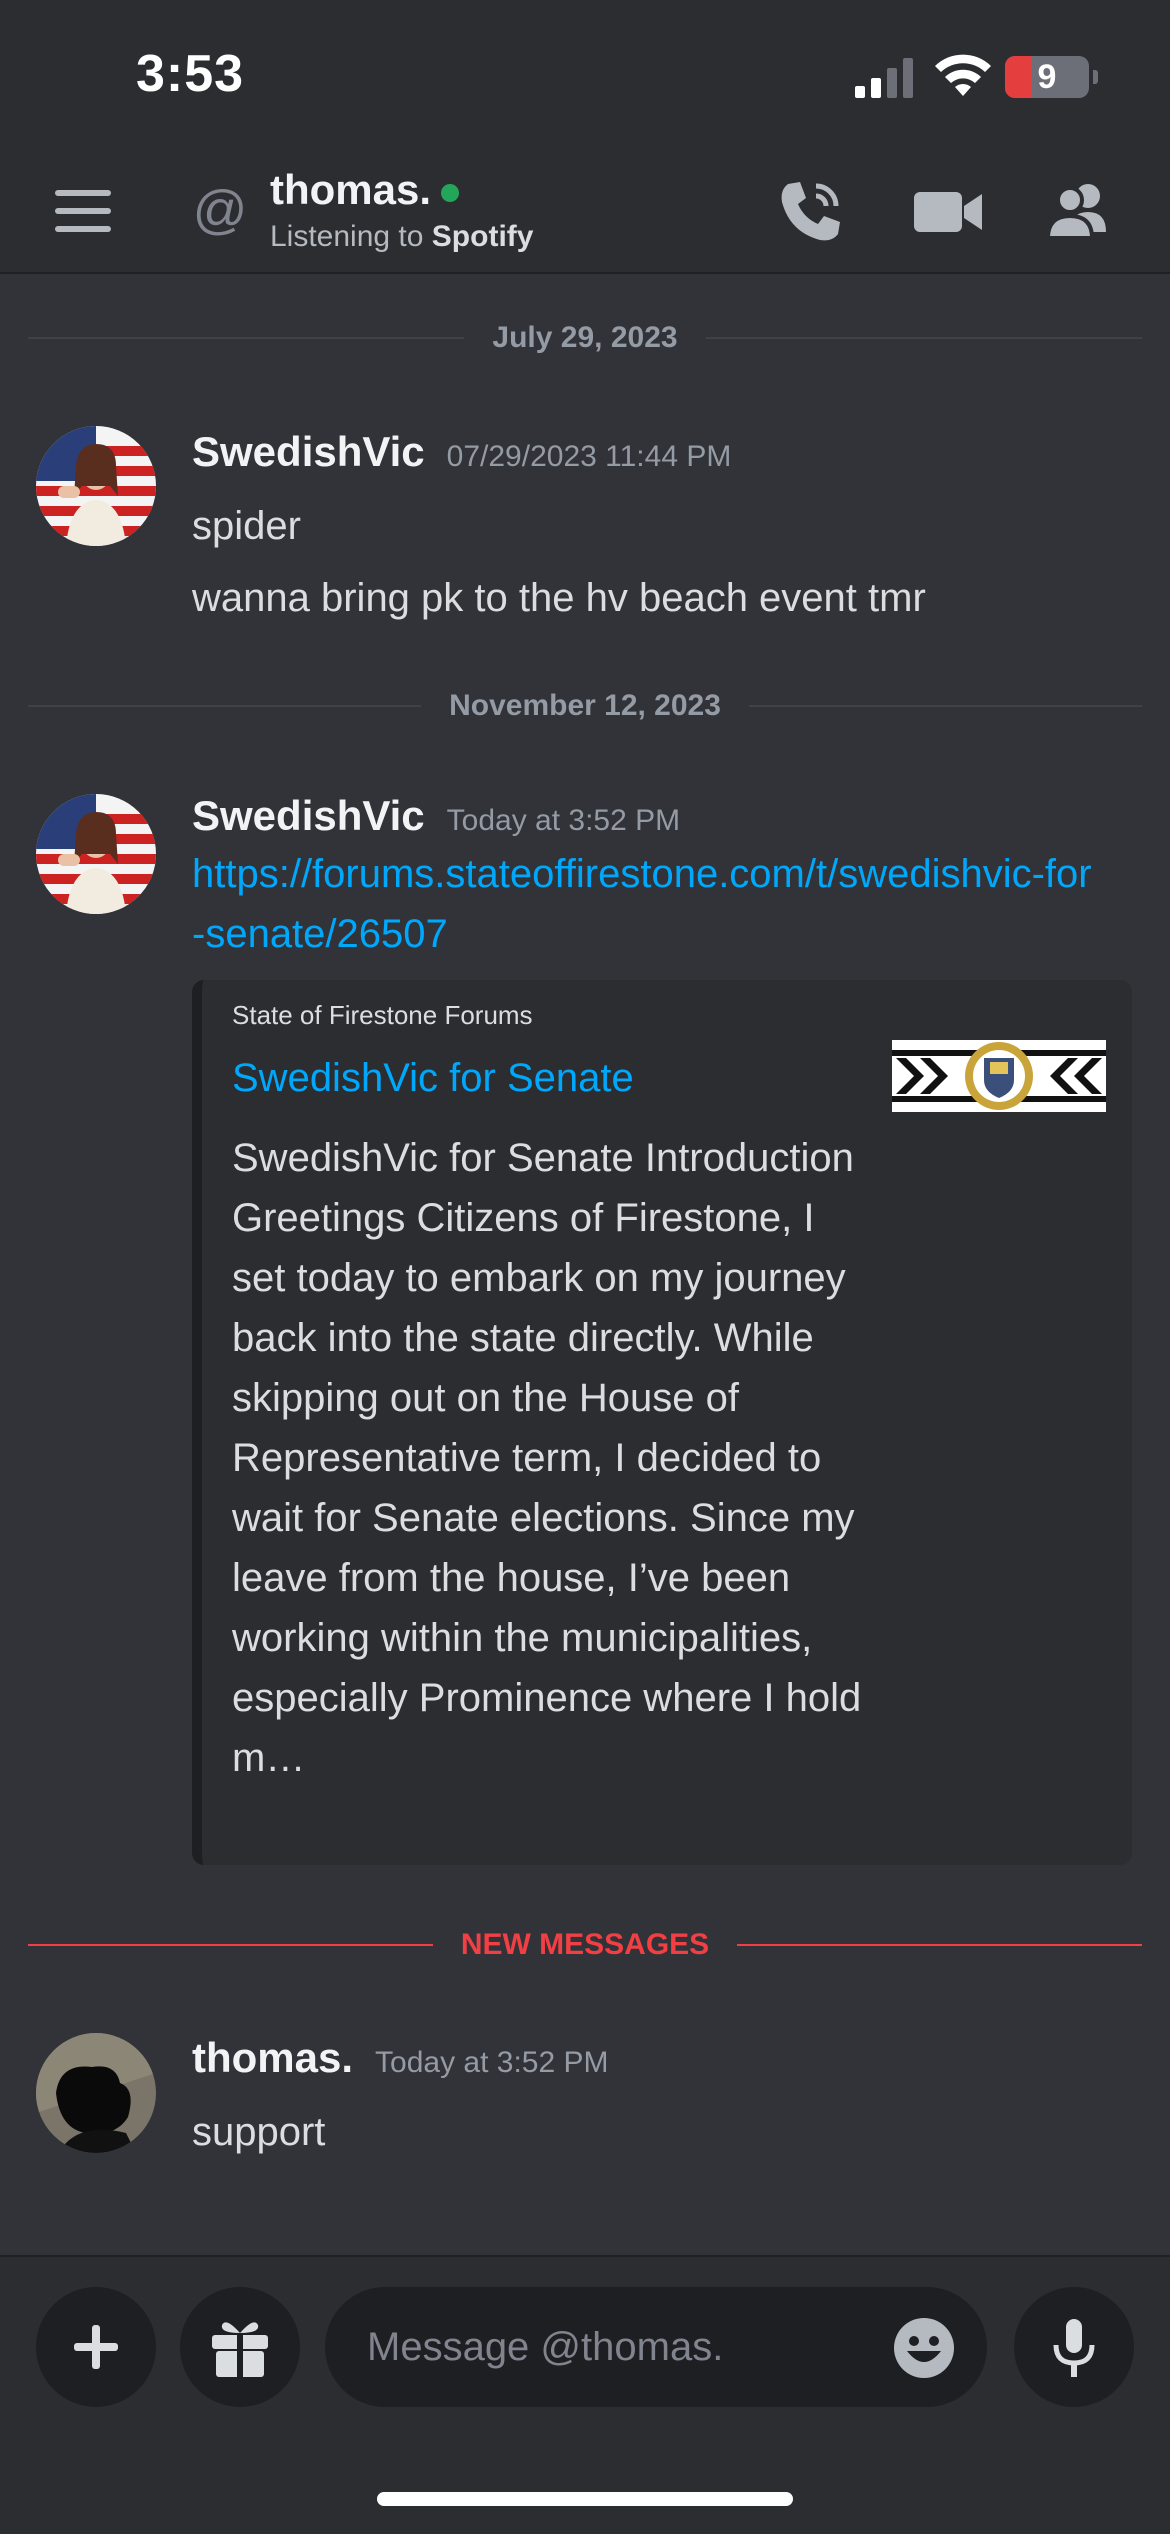 The width and height of the screenshot is (1170, 2534). What do you see at coordinates (1080, 212) in the screenshot?
I see `members-icon` at bounding box center [1080, 212].